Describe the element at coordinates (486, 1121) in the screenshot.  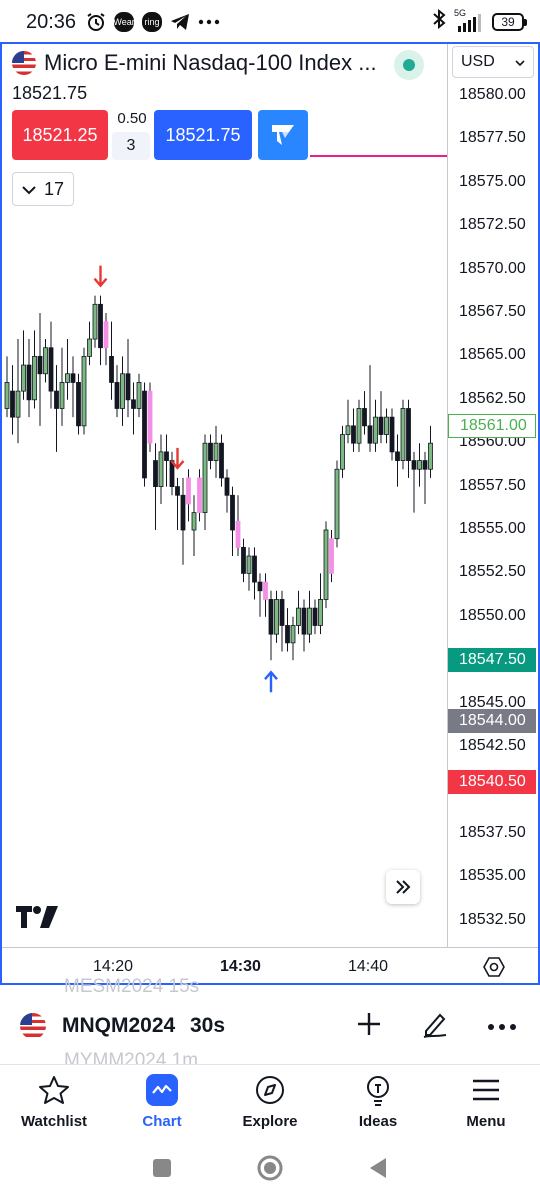
I see `nav-label: Menu` at that location.